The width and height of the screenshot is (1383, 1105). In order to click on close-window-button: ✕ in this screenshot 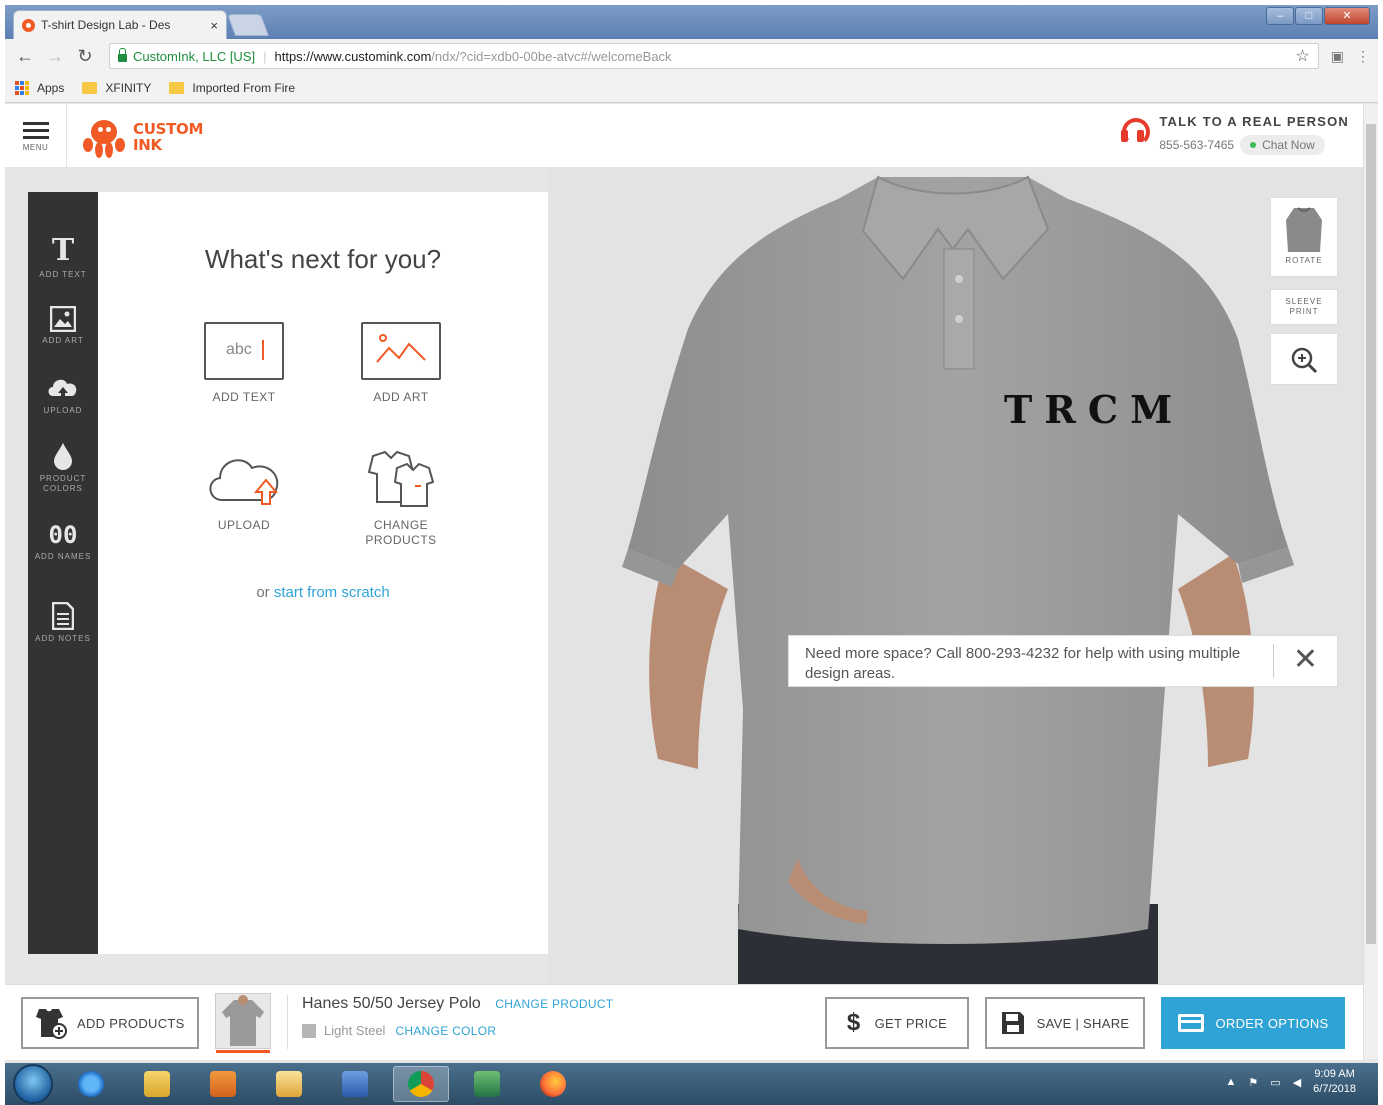, I will do `click(1347, 16)`.